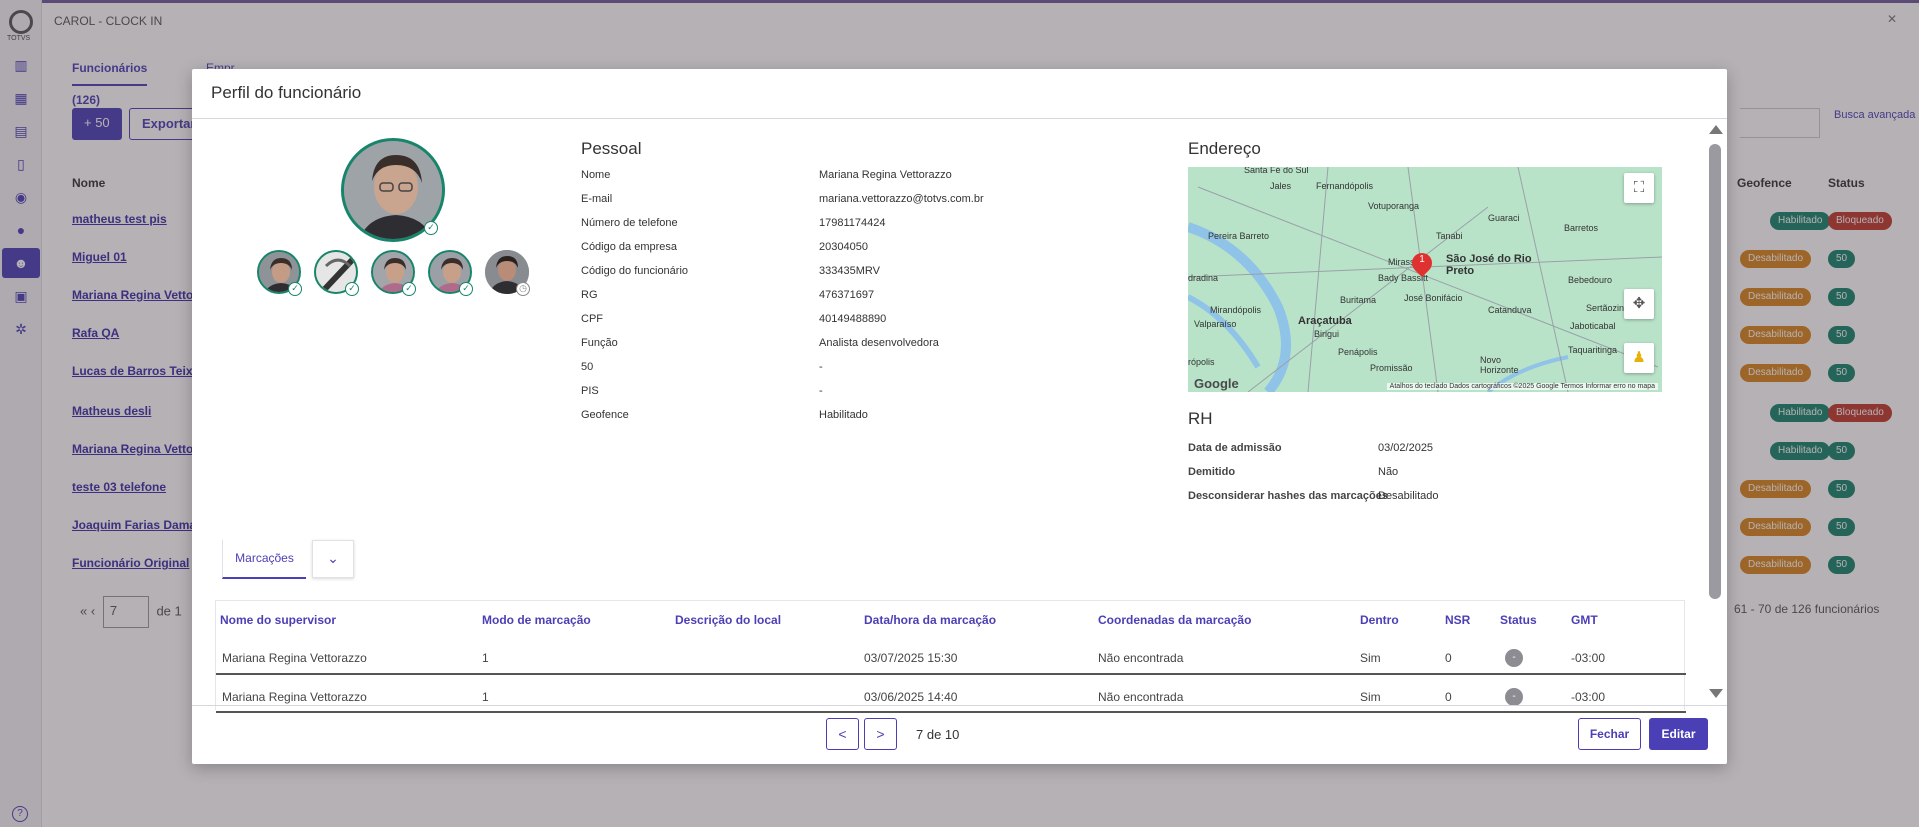  I want to click on modal-title: Perfil do funcionário, so click(286, 92).